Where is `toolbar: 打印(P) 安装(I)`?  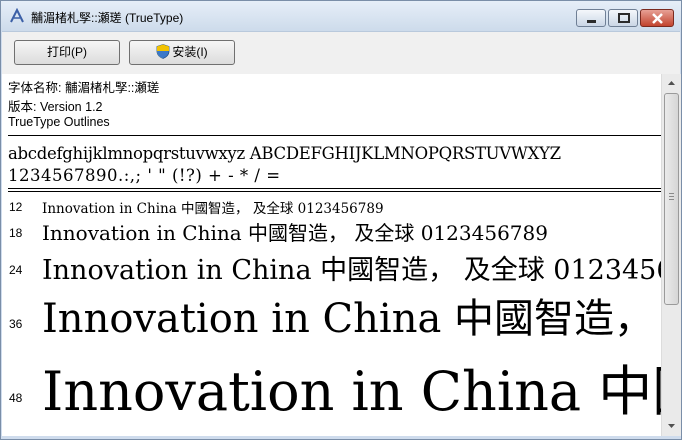
toolbar: 打印(P) 安装(I) is located at coordinates (341, 52).